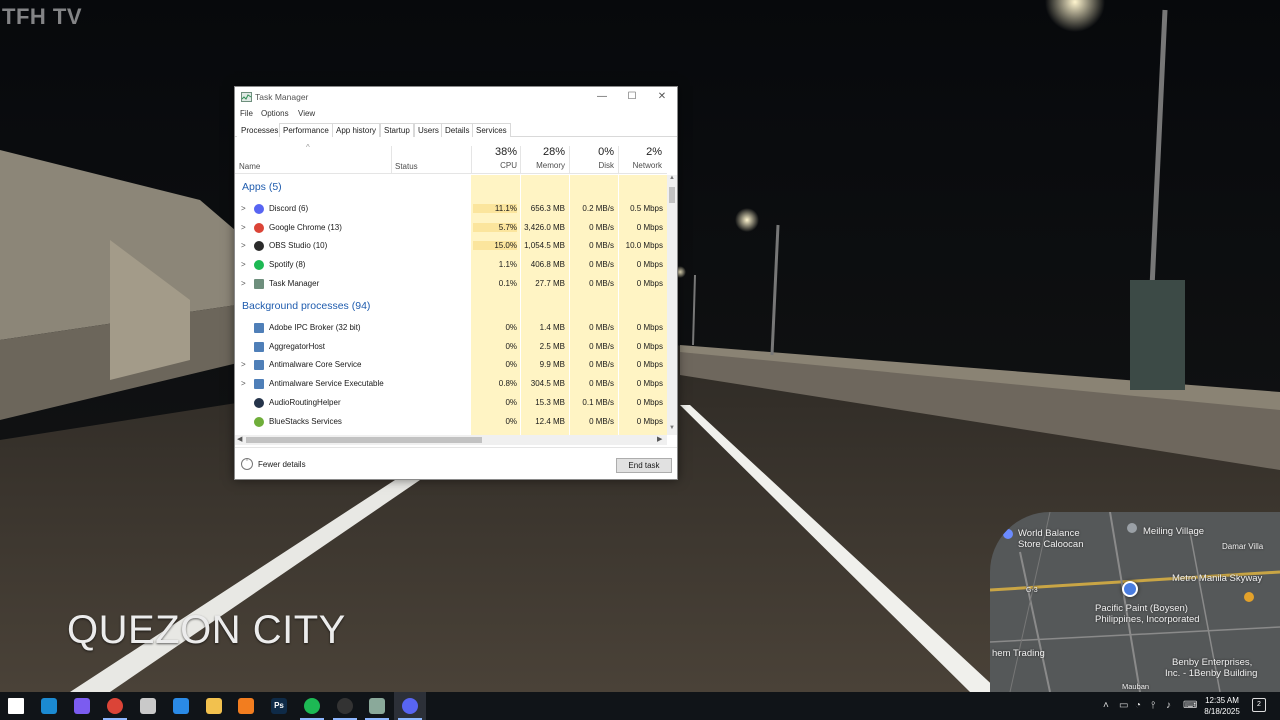 The width and height of the screenshot is (1280, 720). I want to click on process-row: AggregatorHost 0% 2.5 MB 0 MB/s 0 Mbps, so click(451, 347).